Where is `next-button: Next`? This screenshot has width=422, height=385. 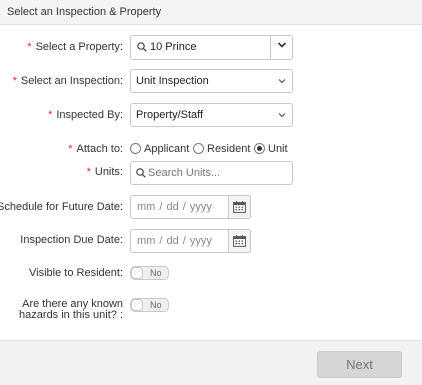 next-button: Next is located at coordinates (359, 364).